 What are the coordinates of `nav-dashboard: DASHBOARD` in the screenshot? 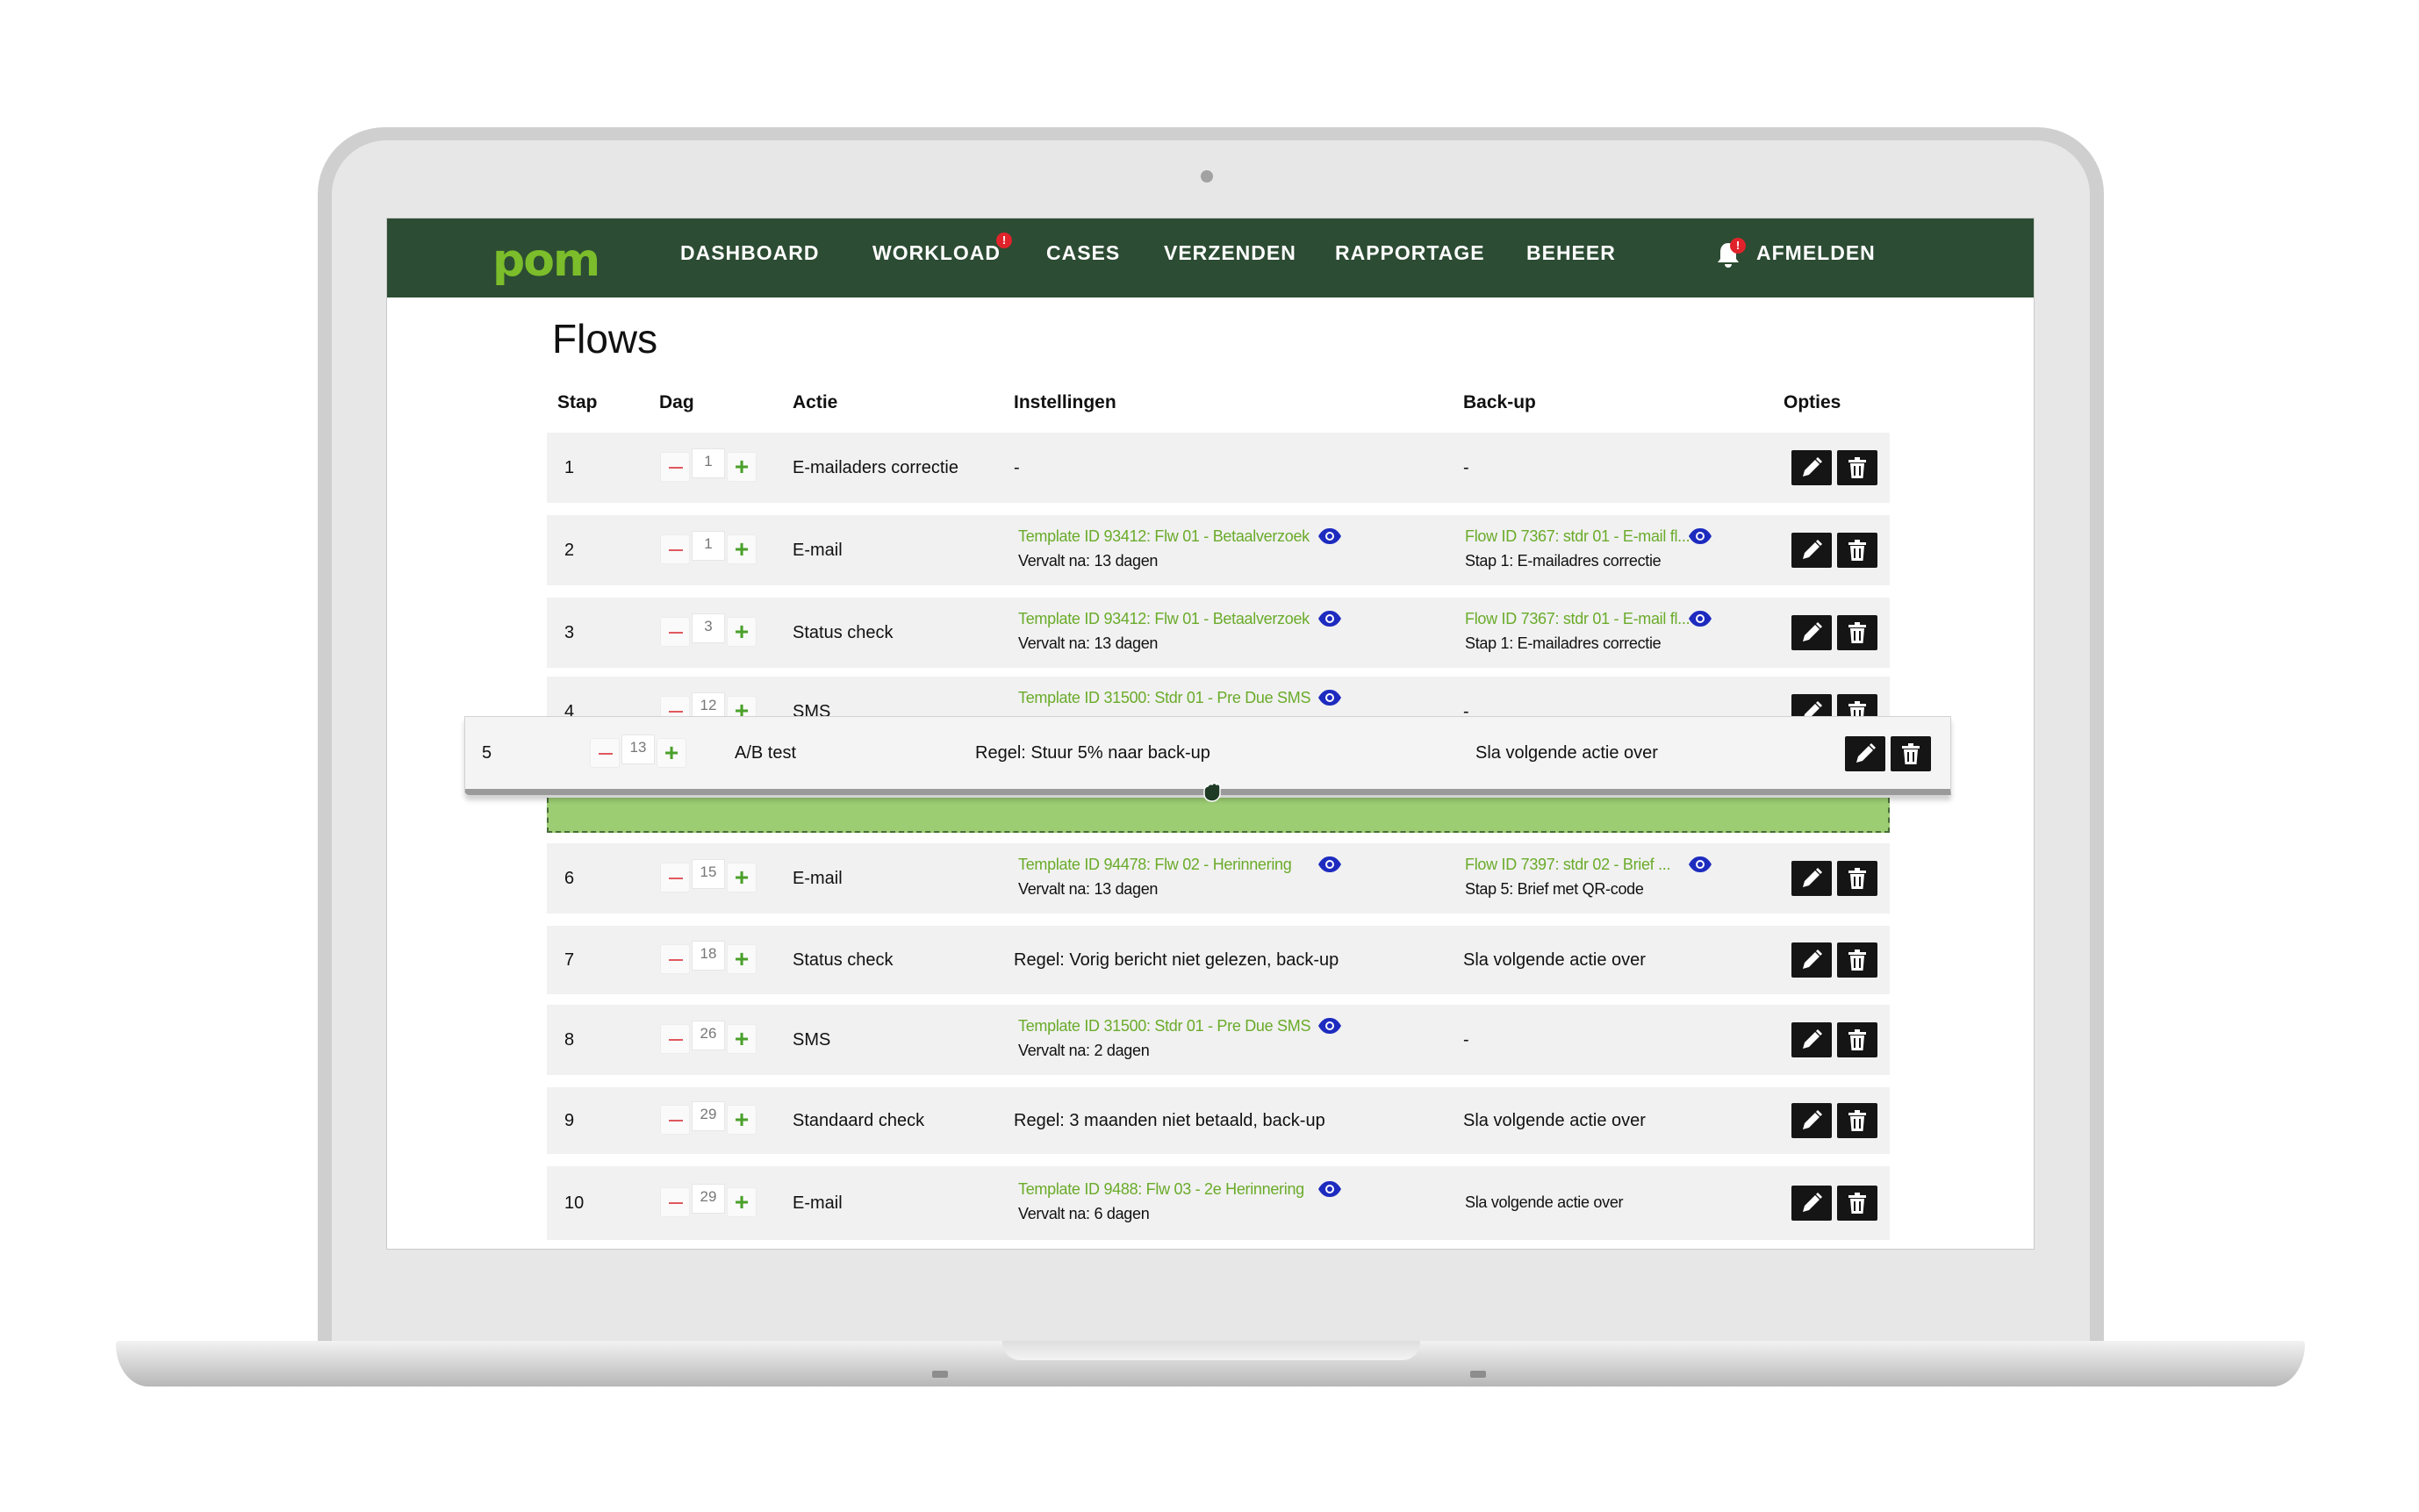 It's located at (750, 253).